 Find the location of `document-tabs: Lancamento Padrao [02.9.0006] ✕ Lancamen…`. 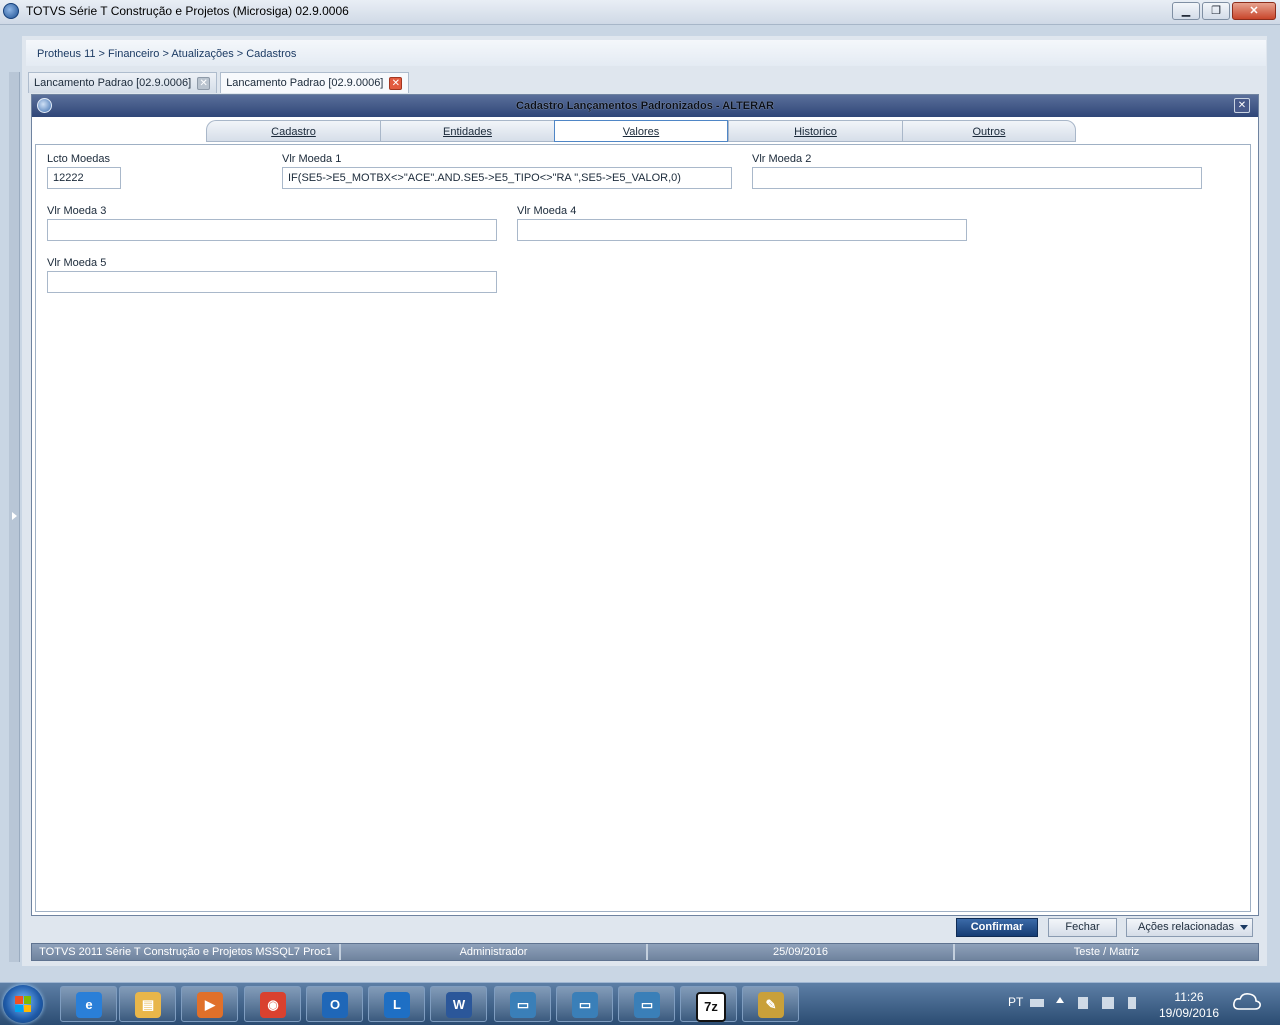

document-tabs: Lancamento Padrao [02.9.0006] ✕ Lancamen… is located at coordinates (219, 83).